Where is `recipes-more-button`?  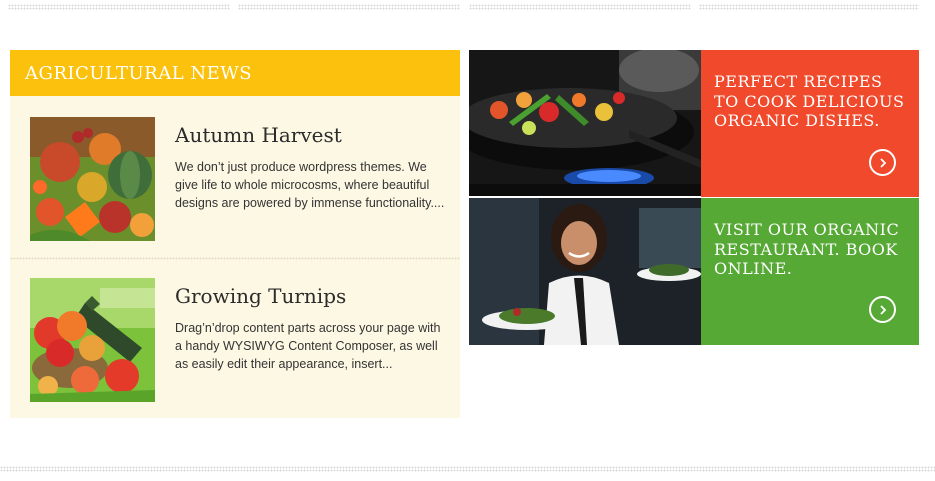 recipes-more-button is located at coordinates (882, 162).